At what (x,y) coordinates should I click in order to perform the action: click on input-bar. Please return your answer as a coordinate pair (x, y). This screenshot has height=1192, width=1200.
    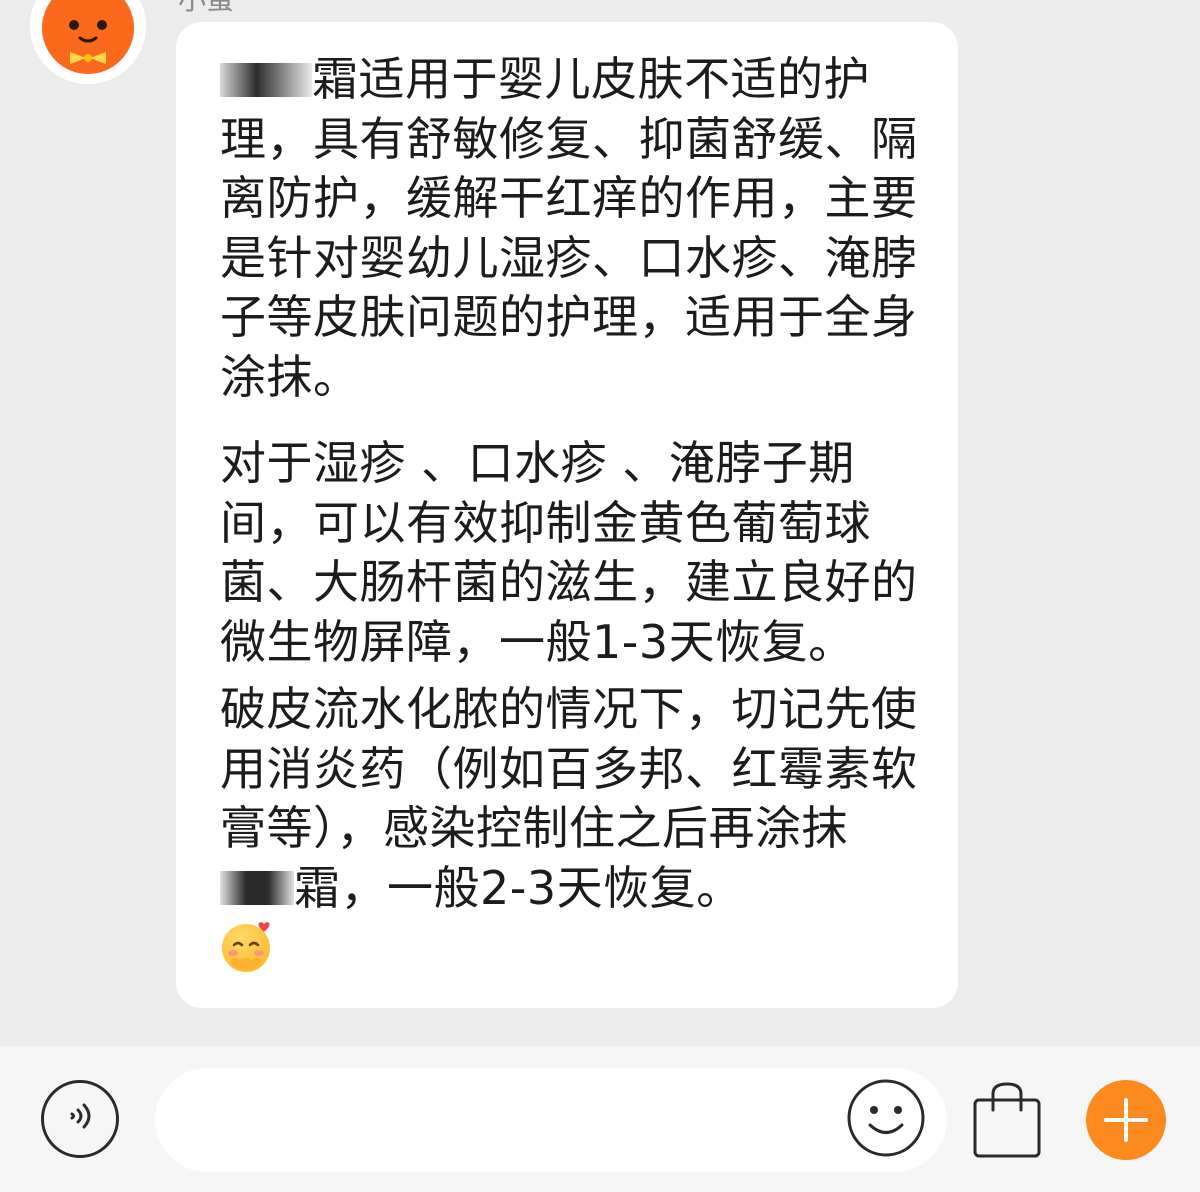
    Looking at the image, I should click on (600, 1119).